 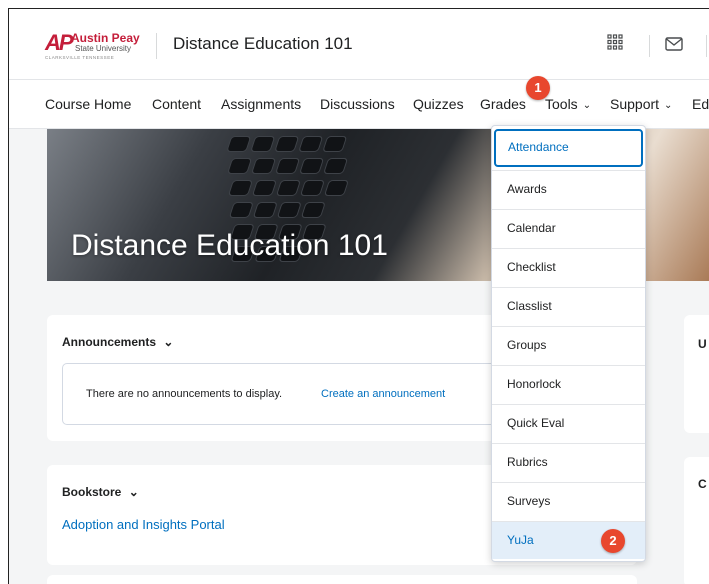 I want to click on nav-tools: Tools ⌄, so click(x=568, y=104).